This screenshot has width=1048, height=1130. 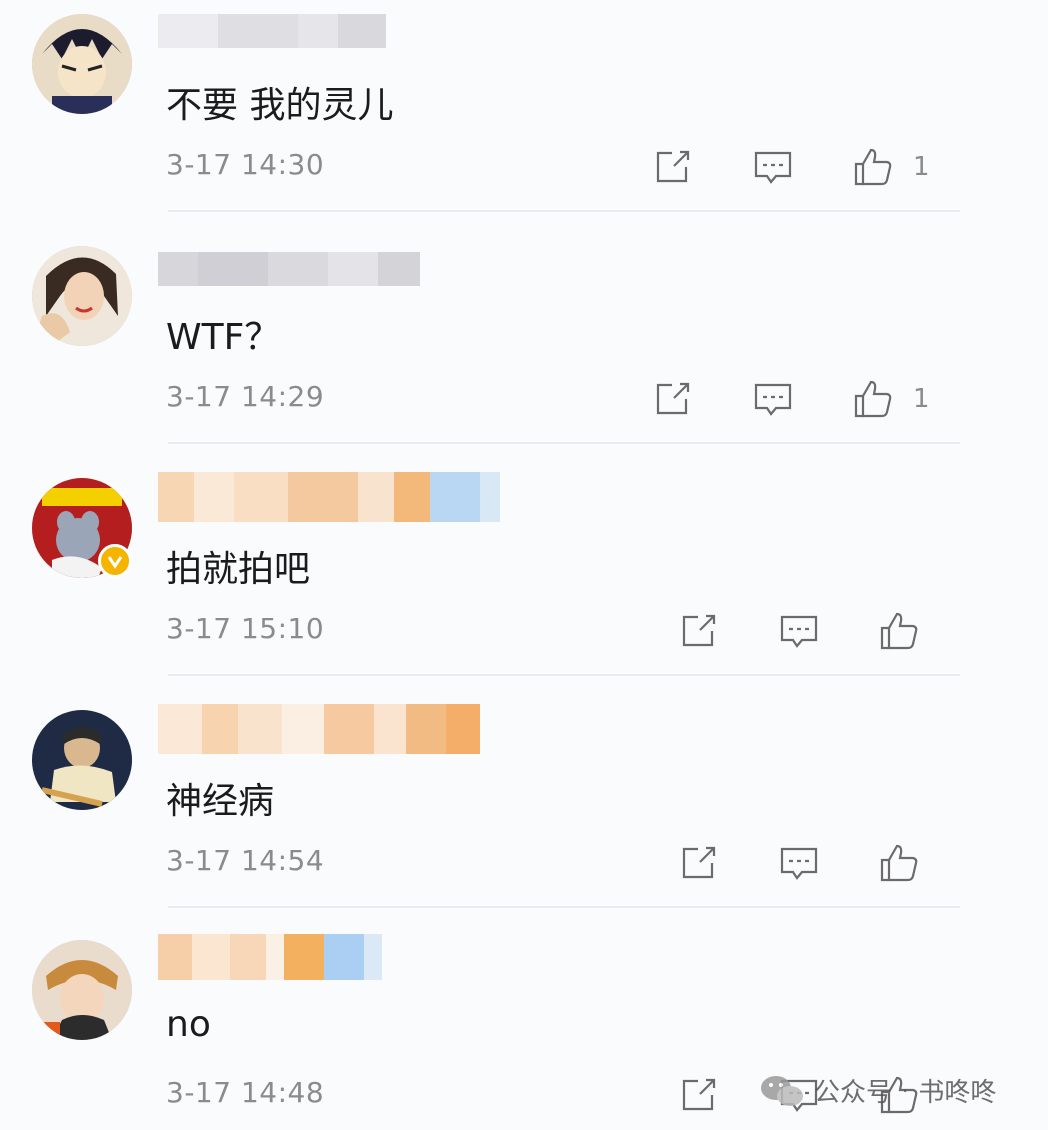 I want to click on comment-text: 神经病, so click(x=220, y=801).